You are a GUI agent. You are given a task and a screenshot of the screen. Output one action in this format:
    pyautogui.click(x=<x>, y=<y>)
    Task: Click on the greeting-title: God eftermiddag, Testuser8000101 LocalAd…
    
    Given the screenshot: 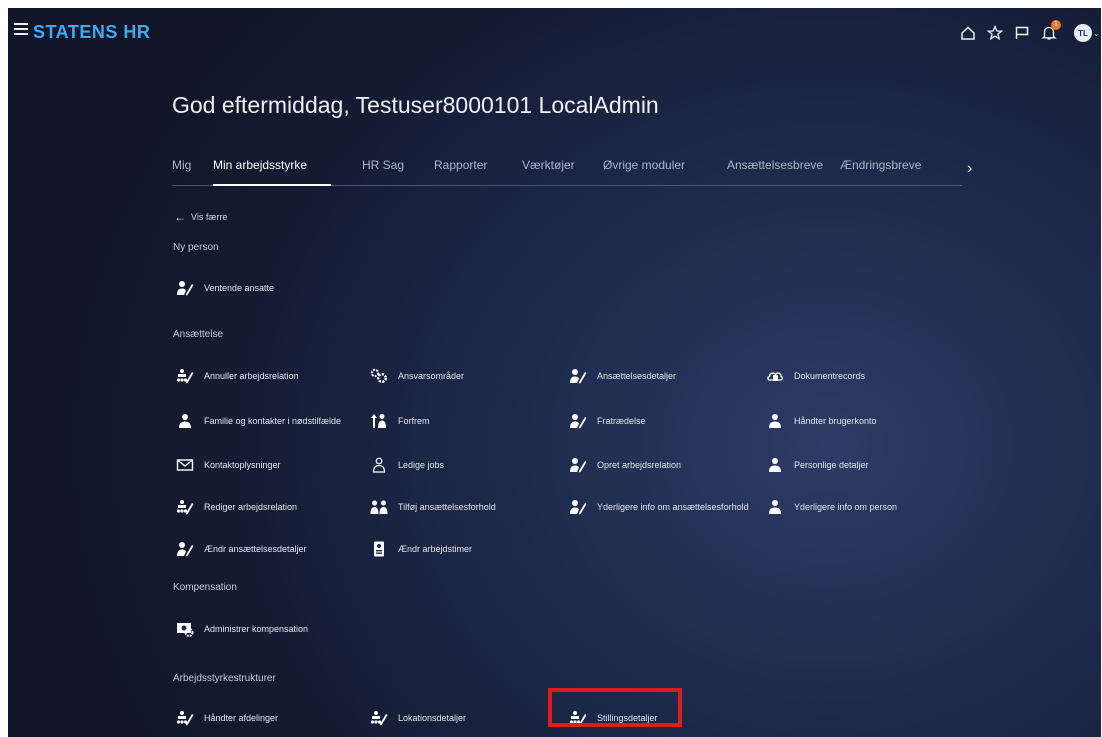 What is the action you would take?
    pyautogui.click(x=415, y=105)
    